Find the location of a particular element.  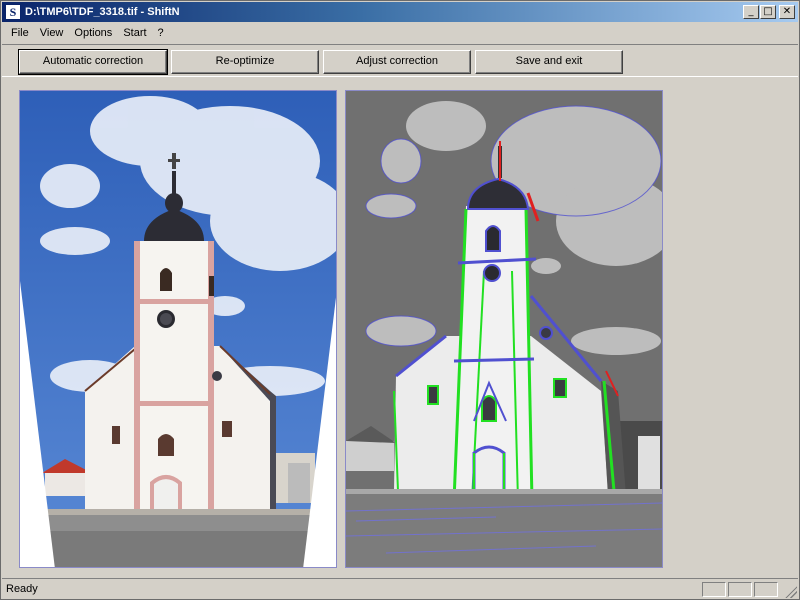

menu-view: View is located at coordinates (52, 33).